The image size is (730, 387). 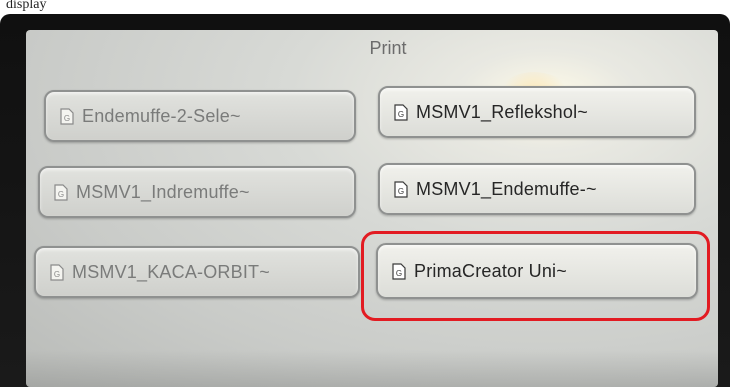 What do you see at coordinates (388, 48) in the screenshot?
I see `screen-title: Print` at bounding box center [388, 48].